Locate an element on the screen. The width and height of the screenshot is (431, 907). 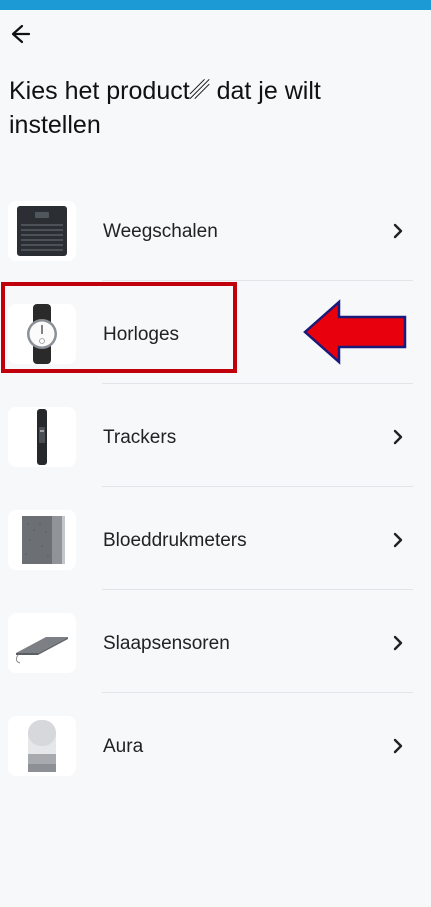
product-label: Slaapsensoren is located at coordinates (166, 643).